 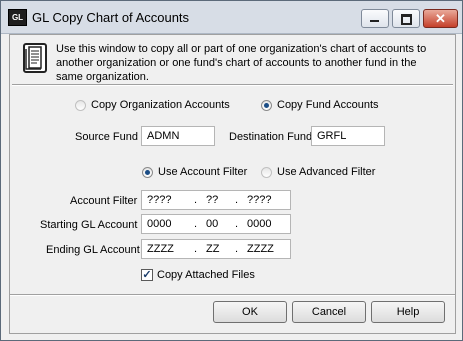 What do you see at coordinates (106, 137) in the screenshot?
I see `source-fund-label: Source Fund` at bounding box center [106, 137].